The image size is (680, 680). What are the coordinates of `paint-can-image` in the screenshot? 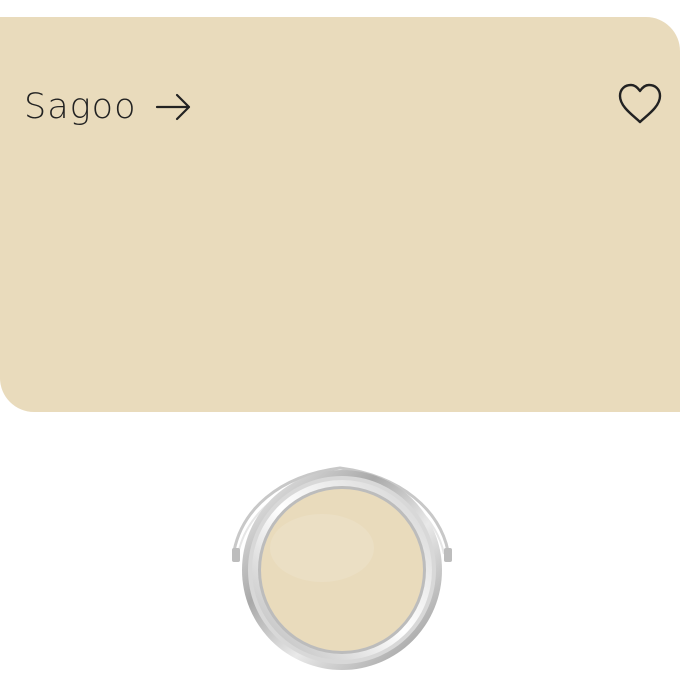 It's located at (342, 566).